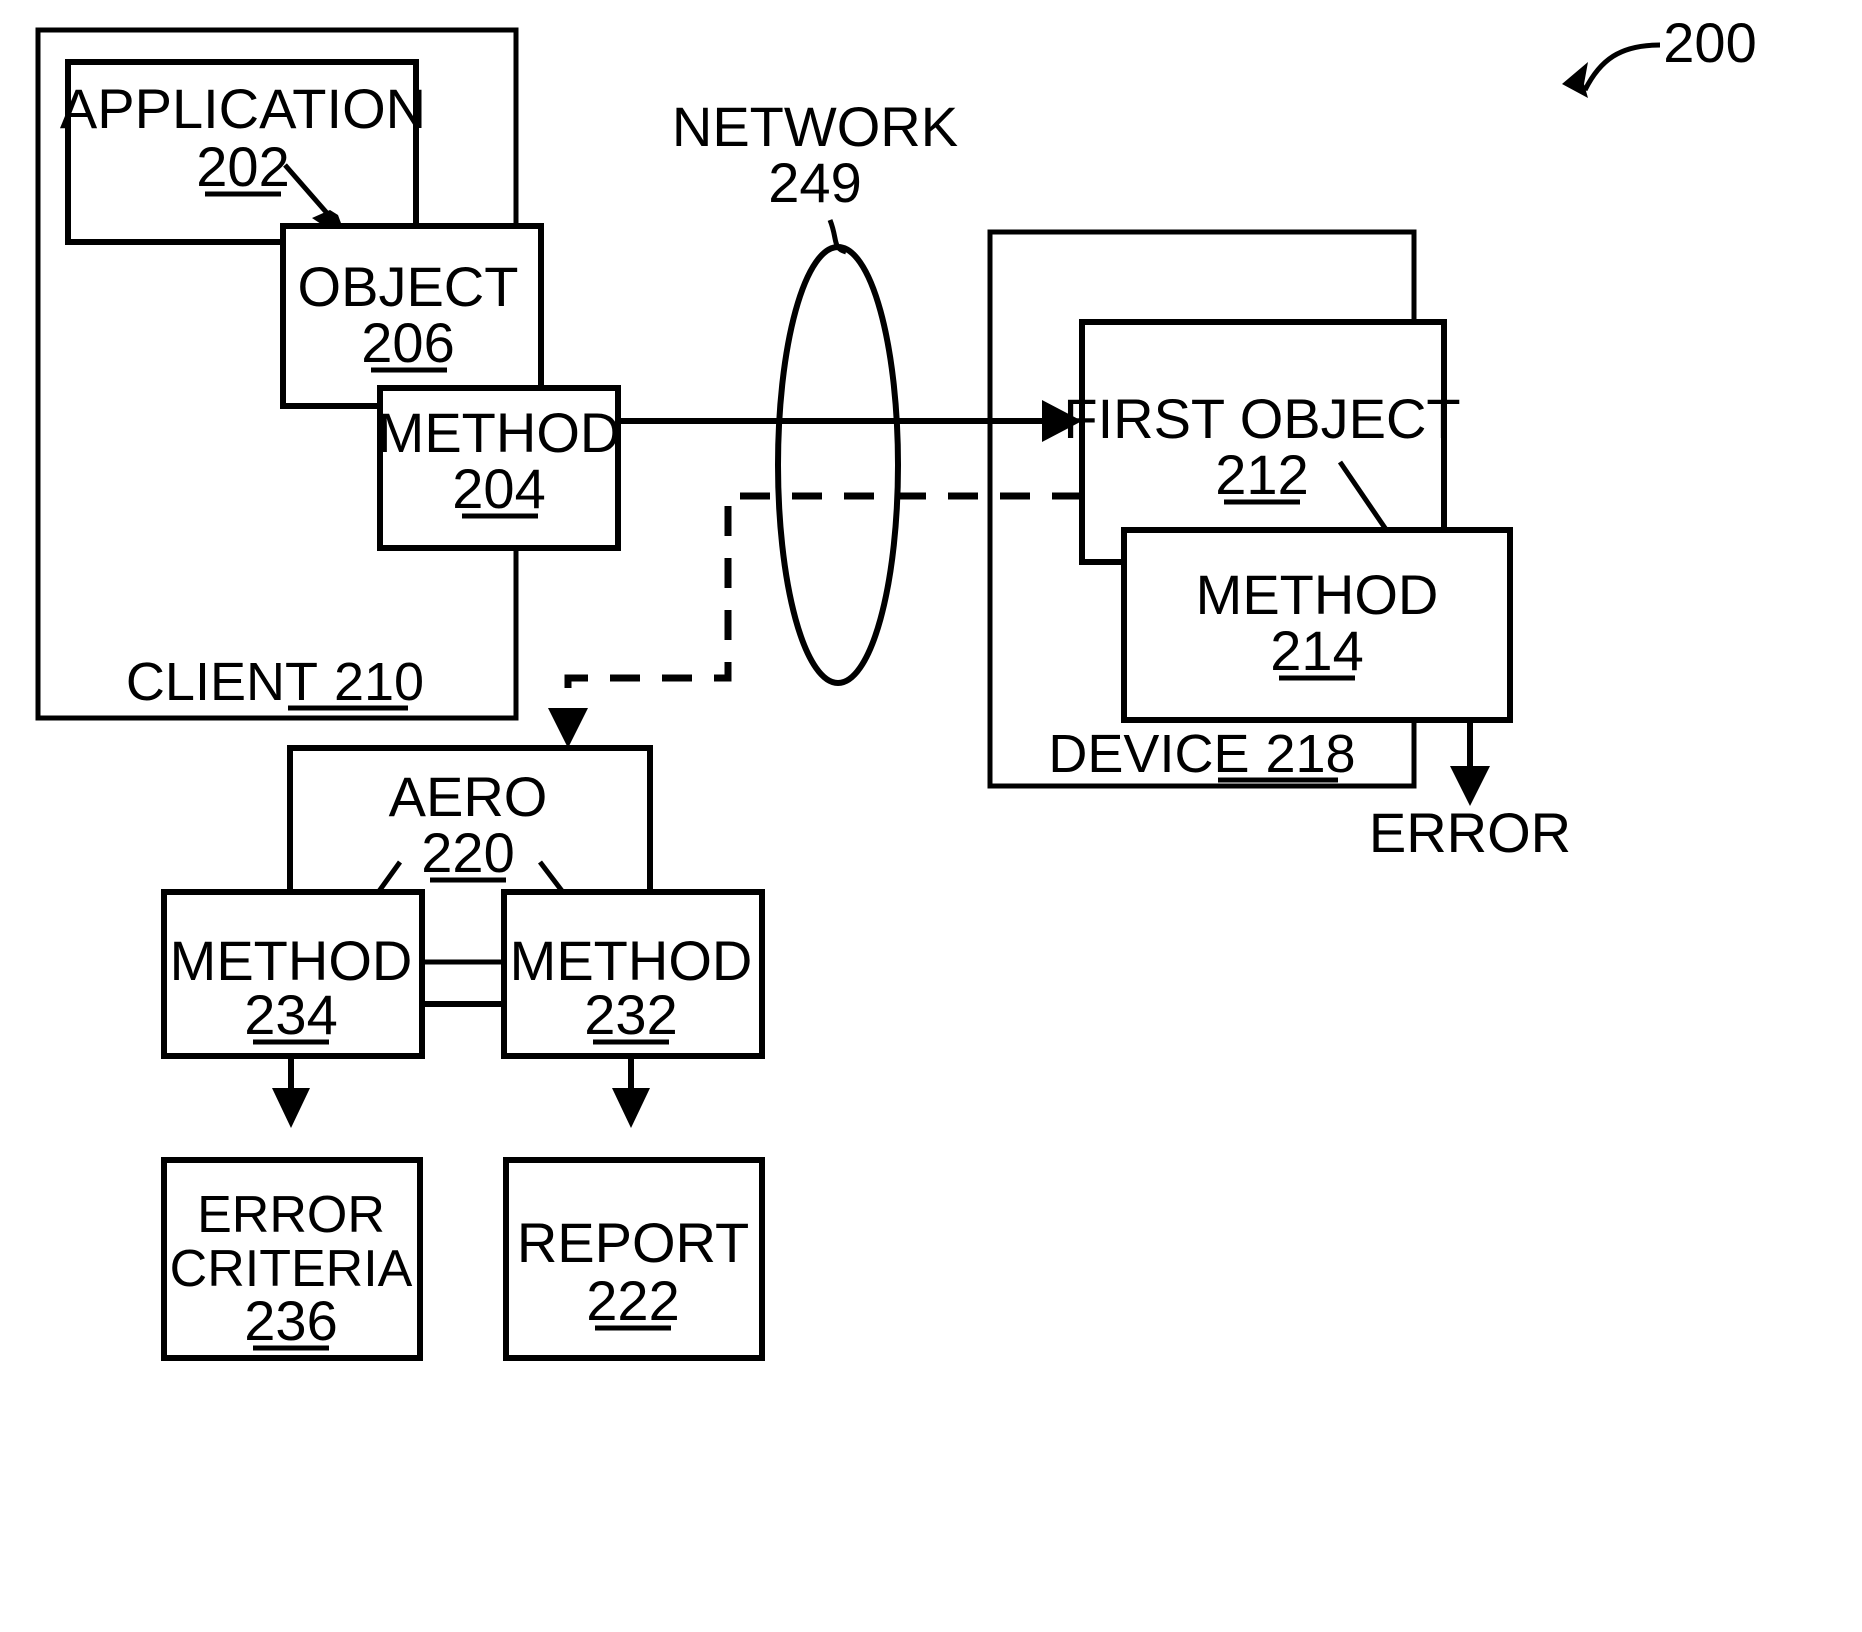 Image resolution: width=1862 pixels, height=1632 pixels. I want to click on network-cloud: NETWORK 249, so click(815, 390).